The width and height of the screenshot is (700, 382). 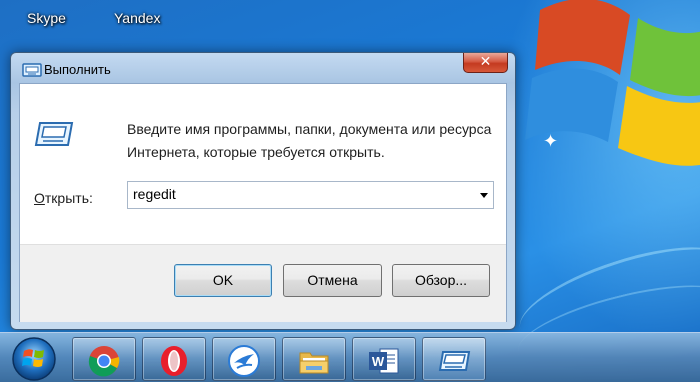 I want to click on close-icon: ✕, so click(x=485, y=62).